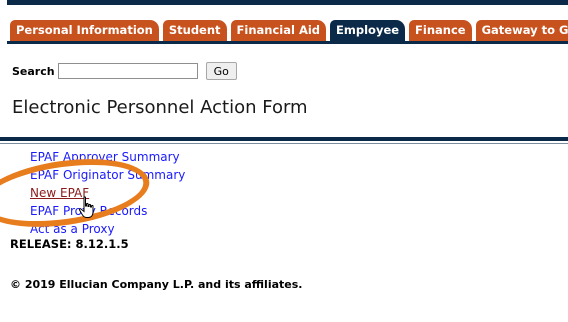 Image resolution: width=568 pixels, height=322 pixels. I want to click on link-epaf-proxy-records: EPAF Proxy Records, so click(88, 211).